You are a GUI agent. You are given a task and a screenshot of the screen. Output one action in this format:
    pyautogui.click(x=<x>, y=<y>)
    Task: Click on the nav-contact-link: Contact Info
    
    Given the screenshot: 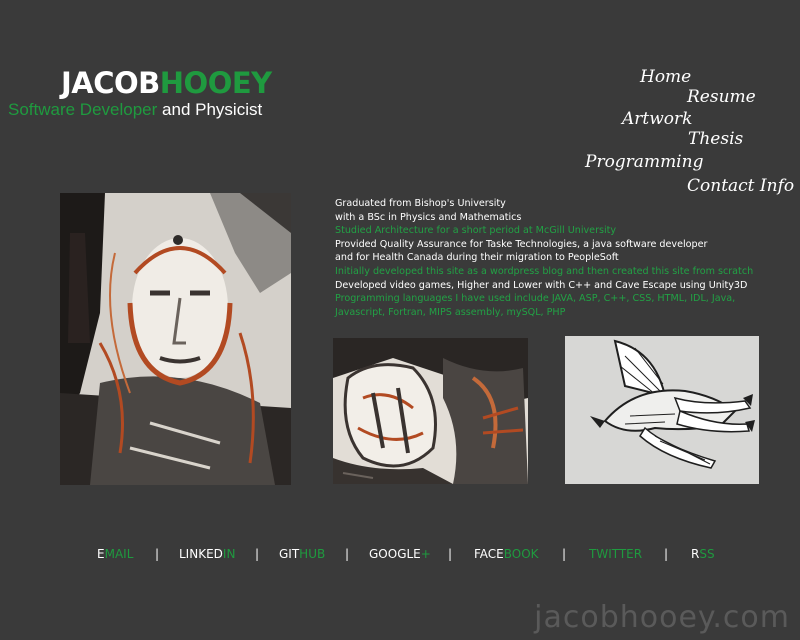 What is the action you would take?
    pyautogui.click(x=740, y=186)
    